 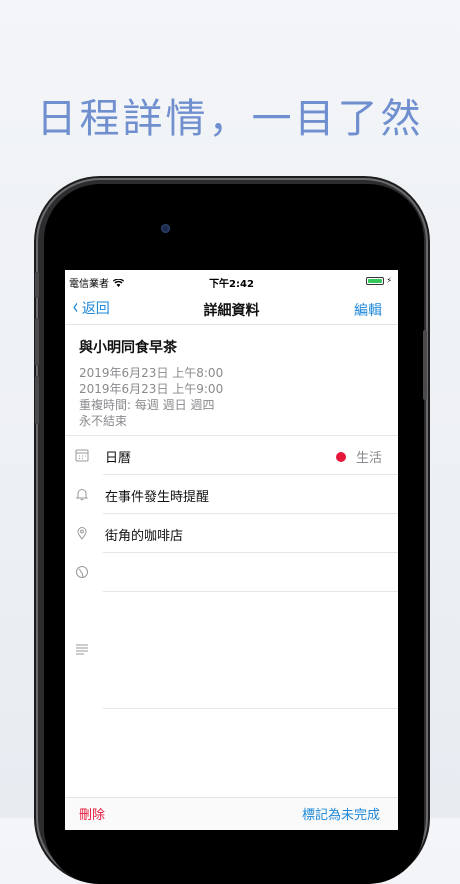 What do you see at coordinates (103, 421) in the screenshot?
I see `event-end-repeat: 永不結束` at bounding box center [103, 421].